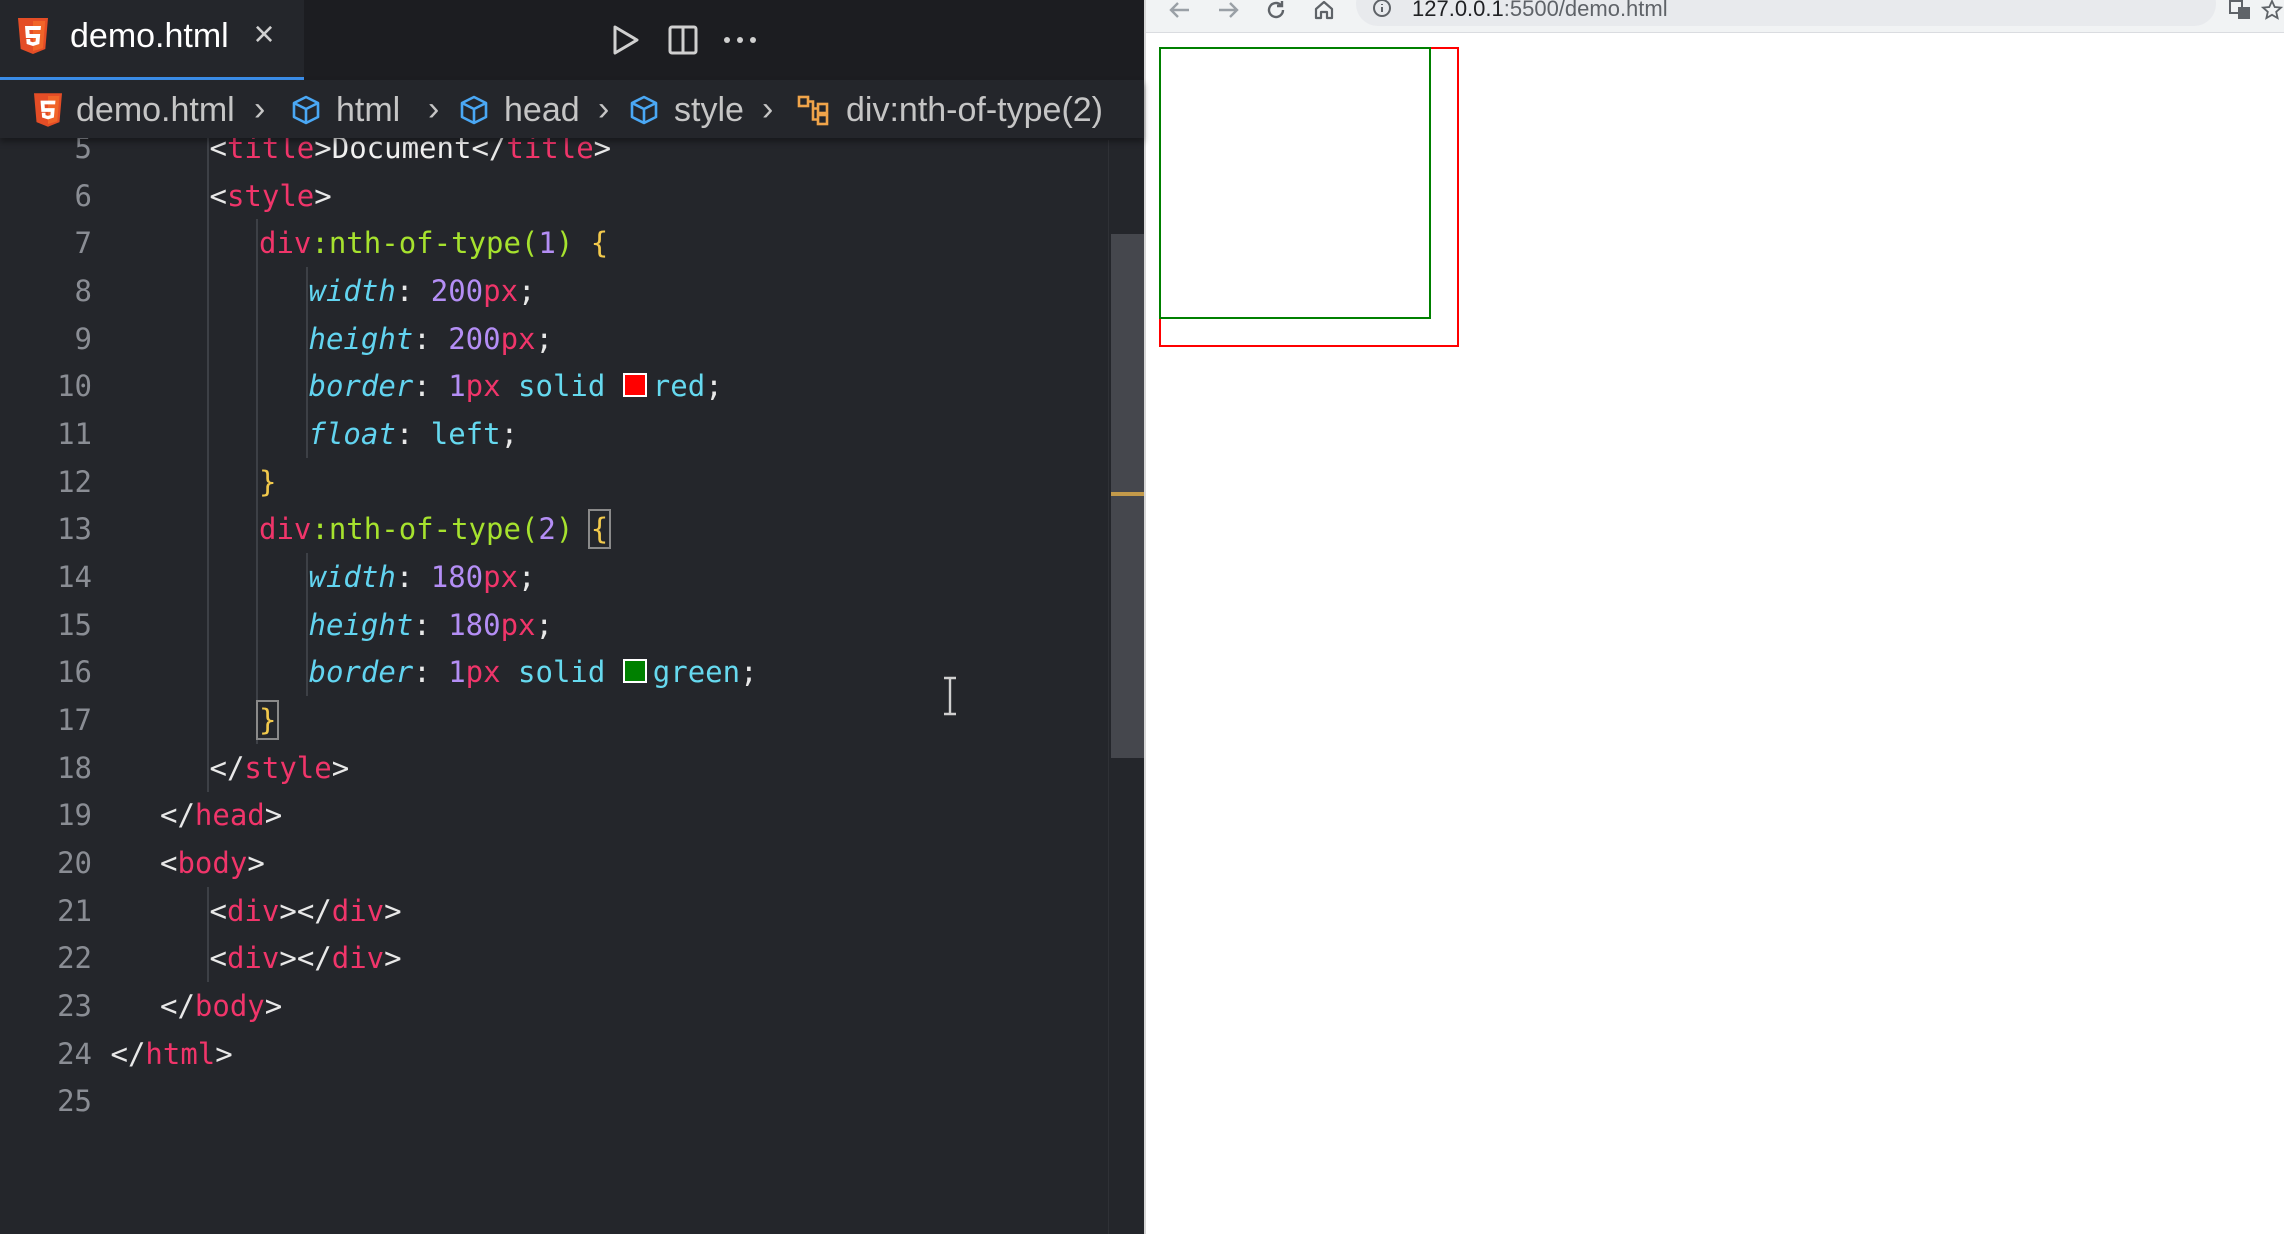 This screenshot has height=1234, width=2284. What do you see at coordinates (431, 672) in the screenshot?
I see `code-token: :` at bounding box center [431, 672].